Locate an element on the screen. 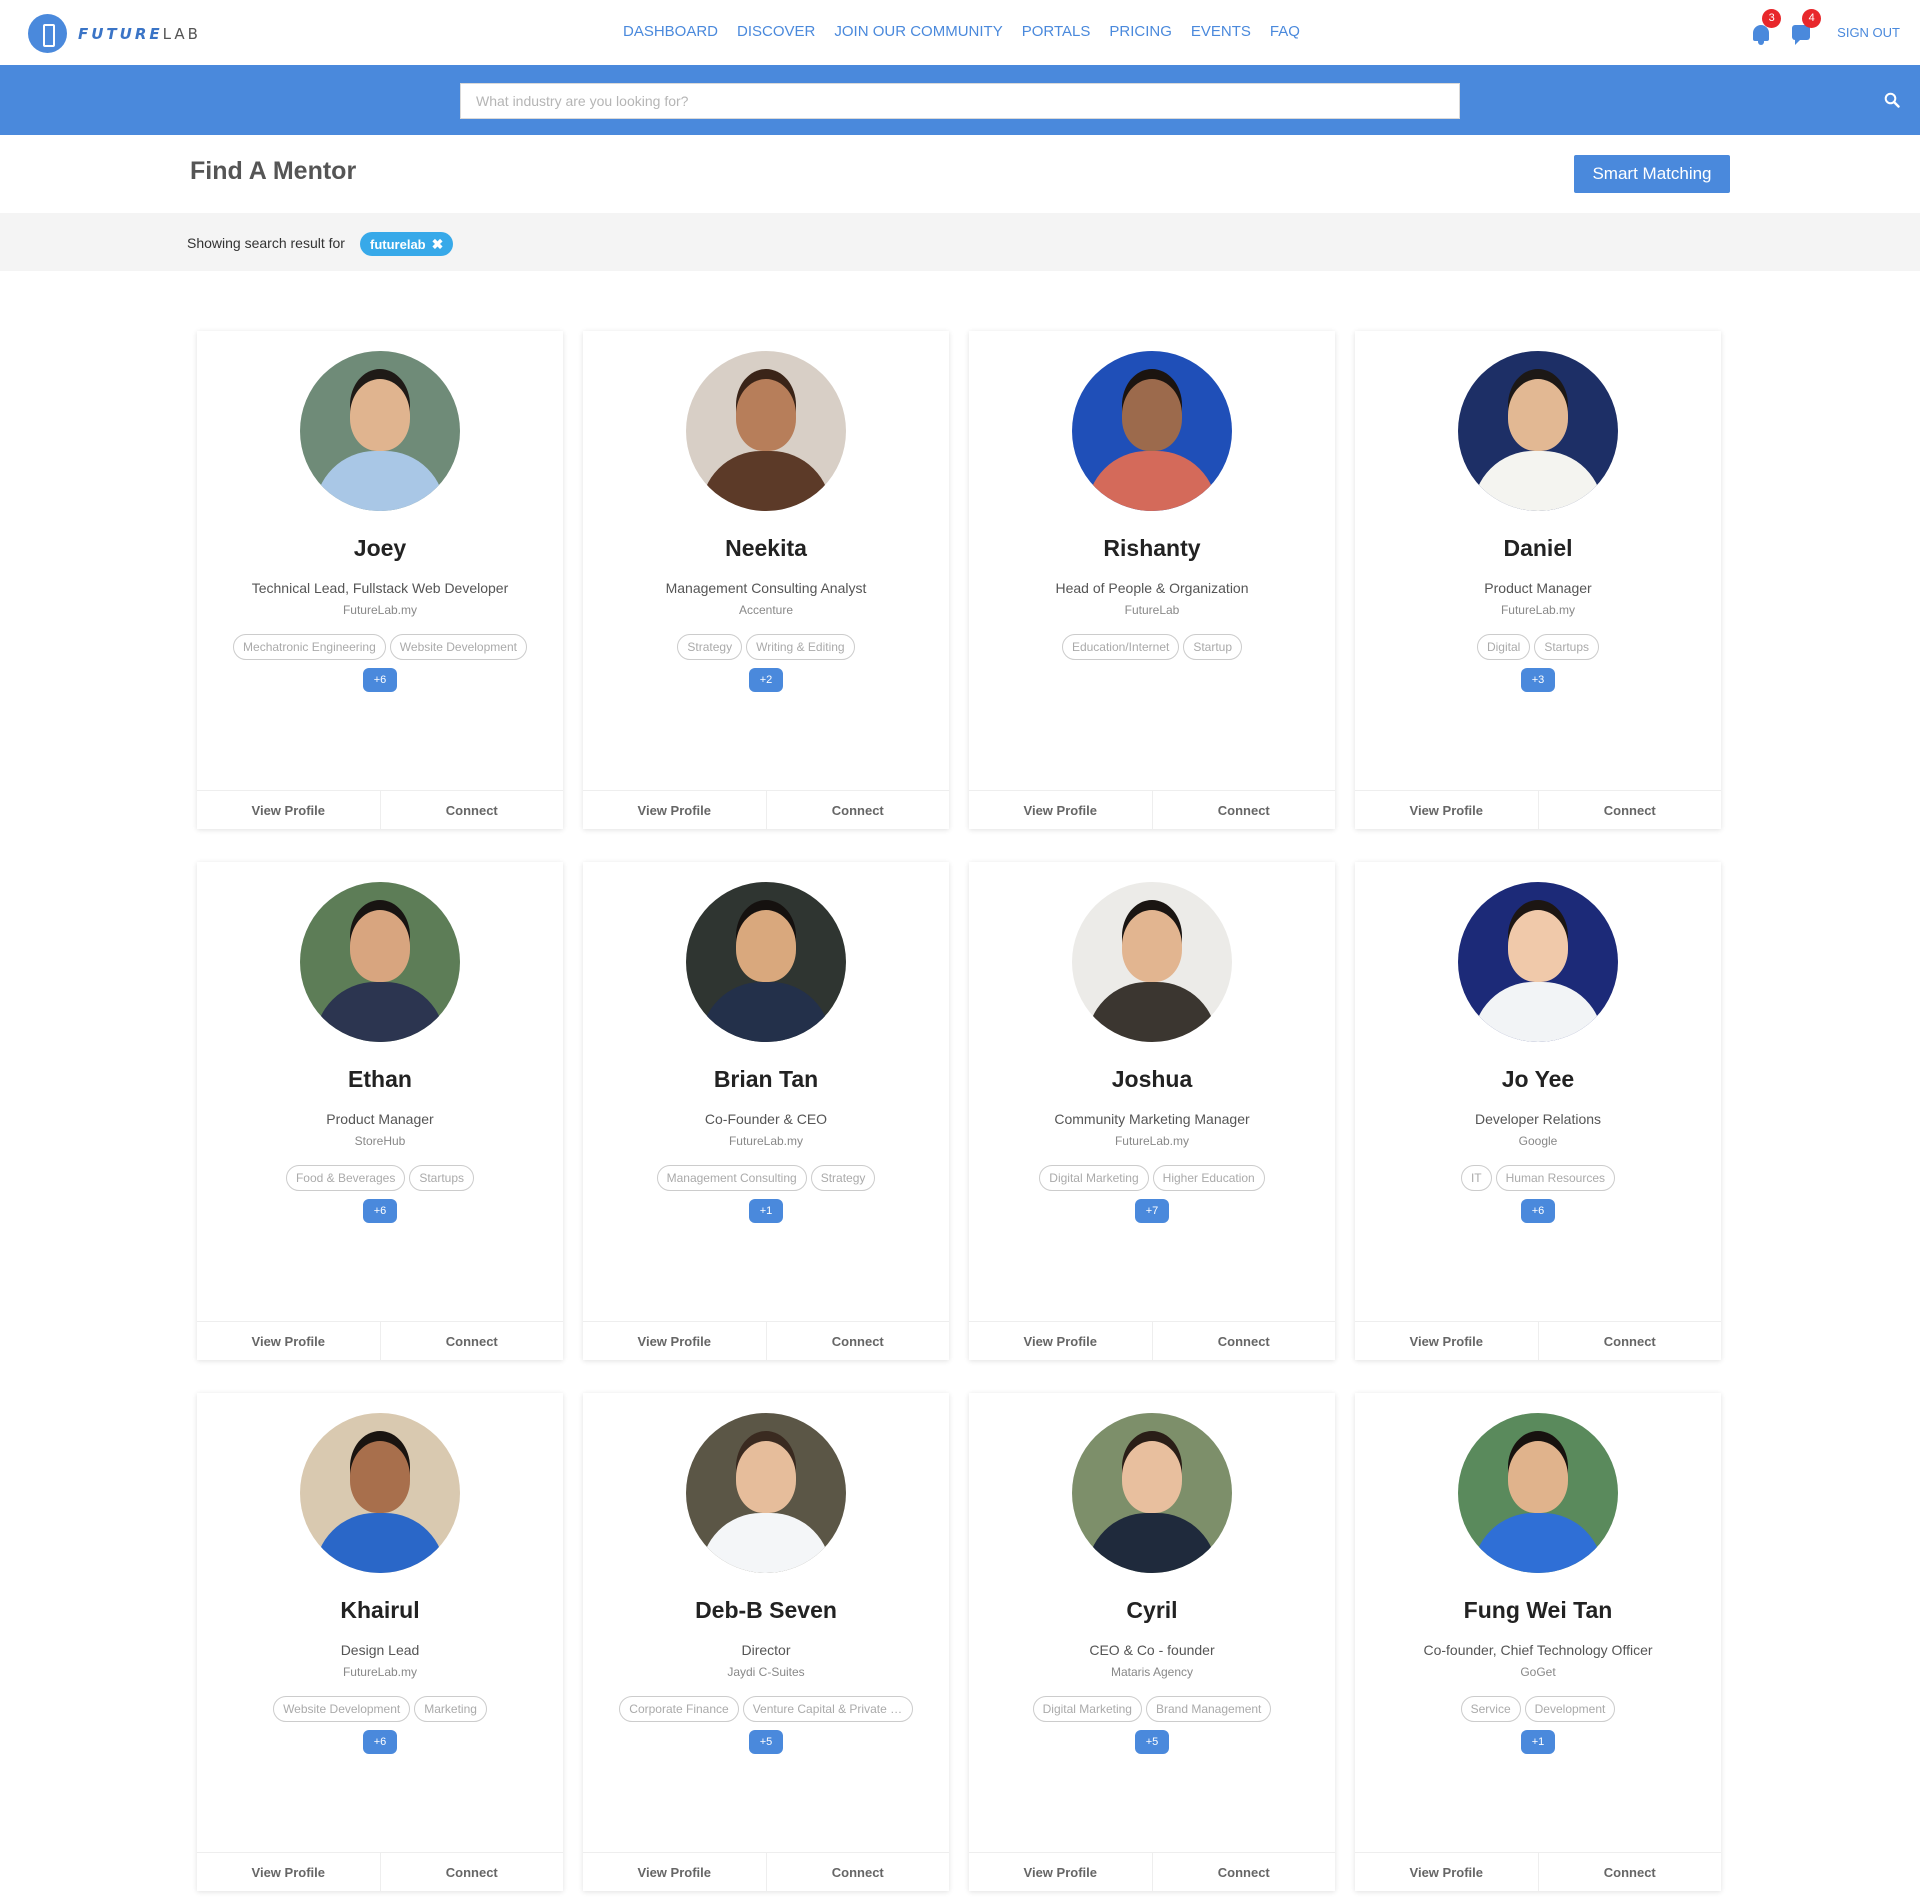  page-header: Find A Mentor Smart Matching is located at coordinates (960, 174).